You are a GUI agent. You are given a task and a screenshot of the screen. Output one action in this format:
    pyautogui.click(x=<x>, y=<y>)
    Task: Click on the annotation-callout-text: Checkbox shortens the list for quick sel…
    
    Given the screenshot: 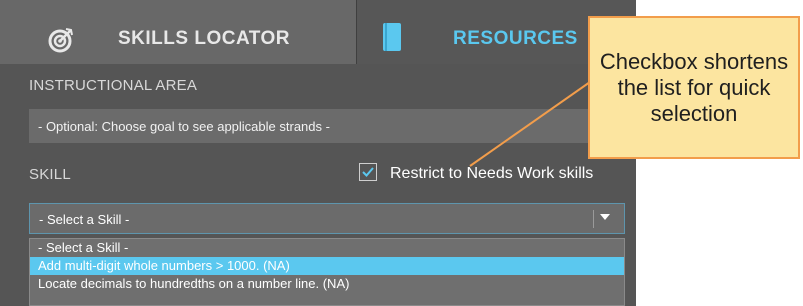 What is the action you would take?
    pyautogui.click(x=694, y=87)
    